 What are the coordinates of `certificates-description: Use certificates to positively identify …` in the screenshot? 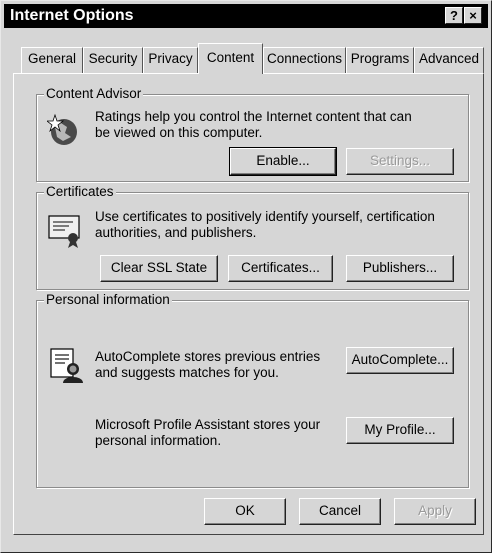 It's located at (265, 224).